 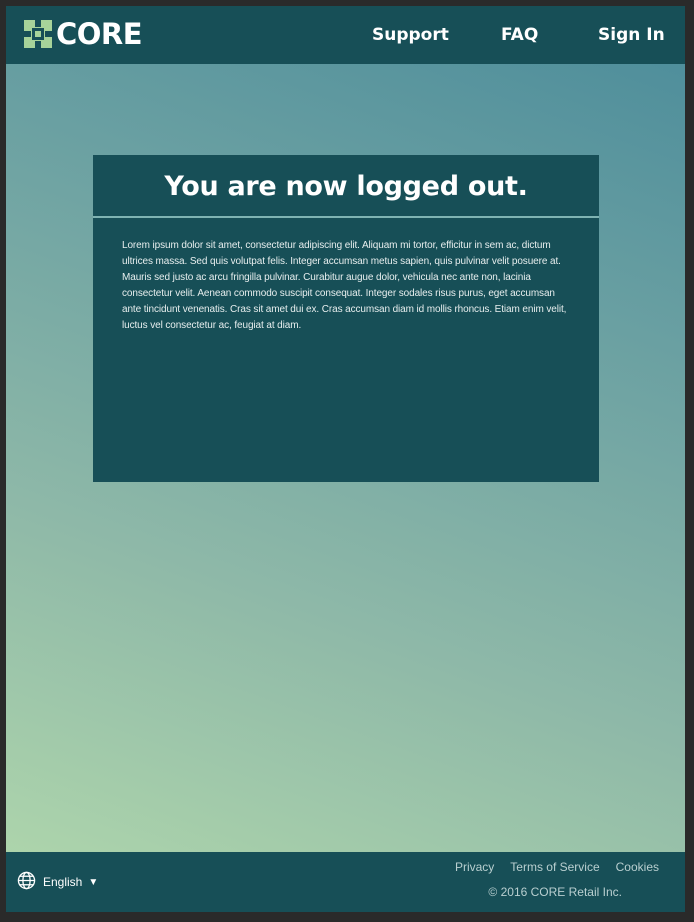 I want to click on terms-of-service-link: Terms of Service, so click(x=554, y=867).